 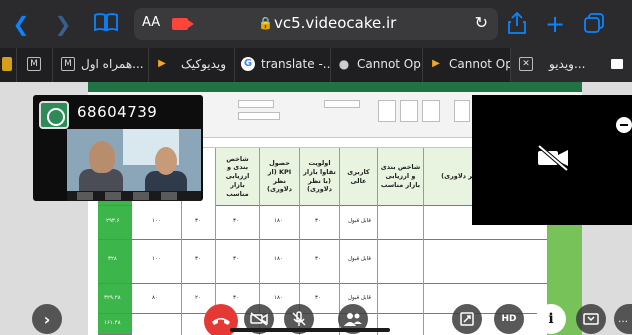 I want to click on green-value: ۳۲۹.۲۸, so click(x=112, y=298).